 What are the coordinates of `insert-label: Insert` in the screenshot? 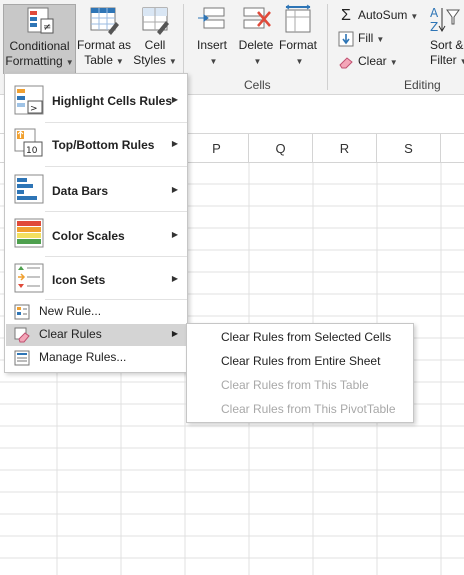 It's located at (211, 45).